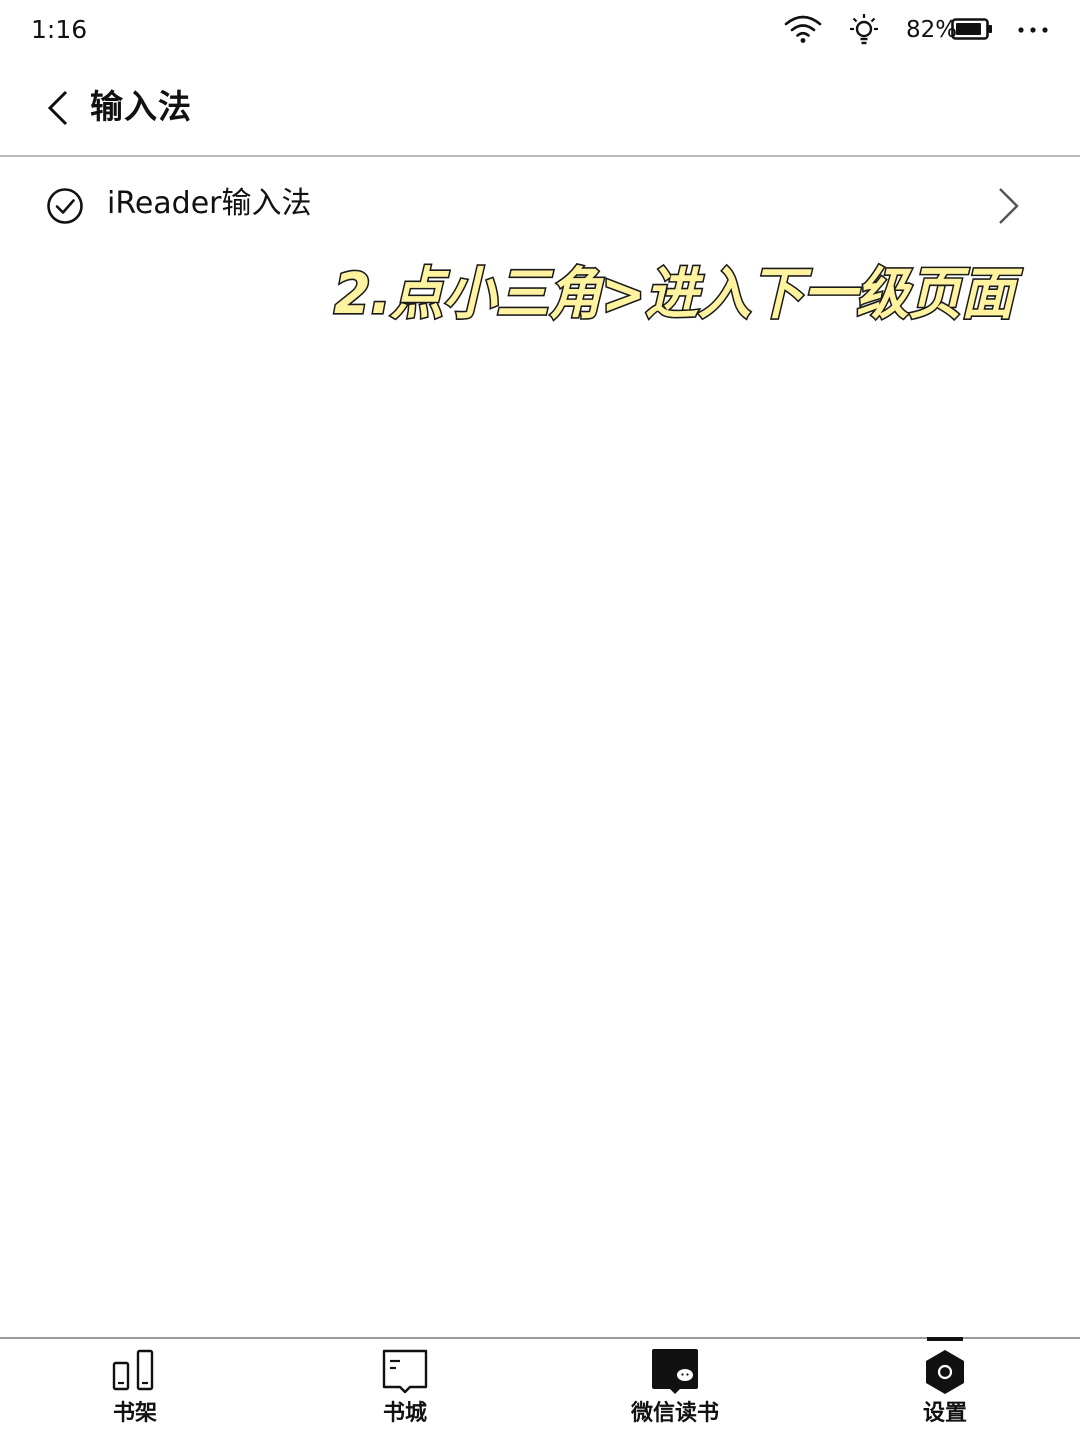 This screenshot has width=1080, height=1437. I want to click on nav-item-settings: 设置, so click(945, 1387).